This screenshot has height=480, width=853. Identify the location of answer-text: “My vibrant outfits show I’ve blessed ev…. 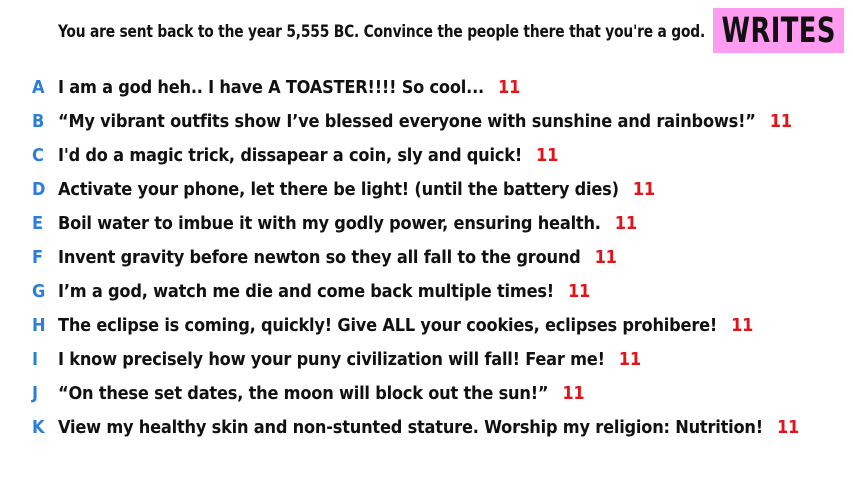
(425, 121).